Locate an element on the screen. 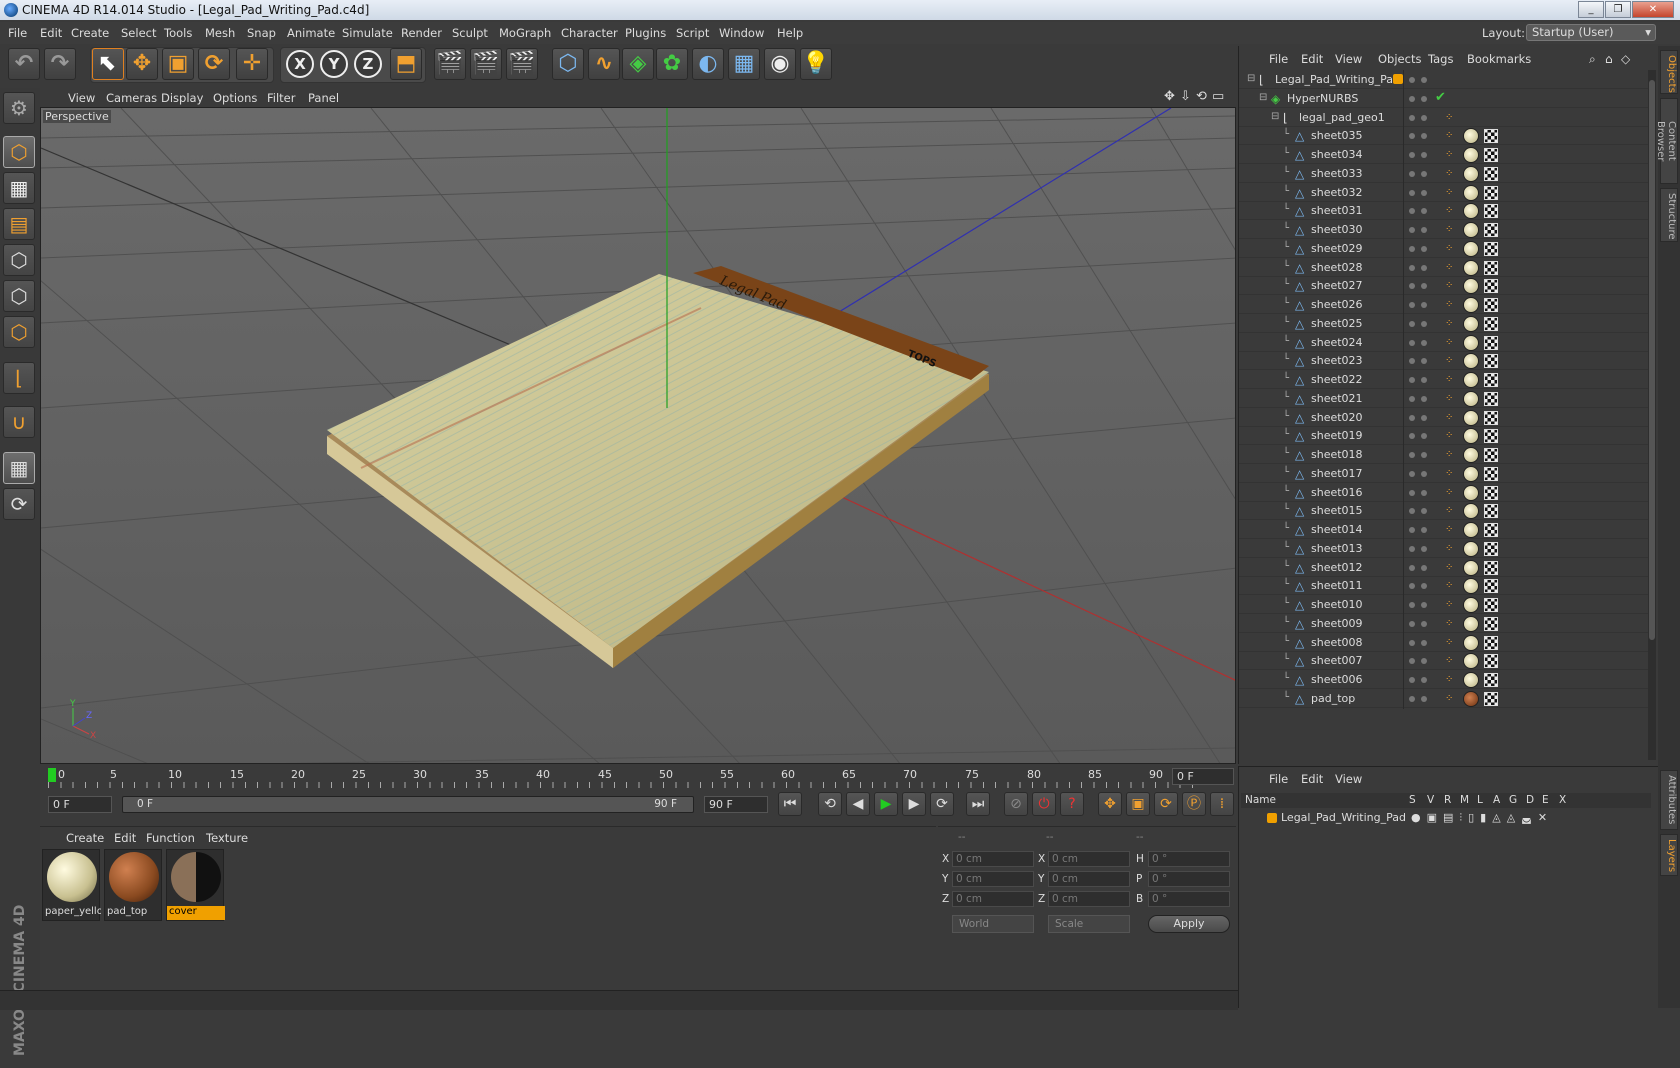 This screenshot has height=1068, width=1680. viewport-menu-view: View is located at coordinates (81, 98).